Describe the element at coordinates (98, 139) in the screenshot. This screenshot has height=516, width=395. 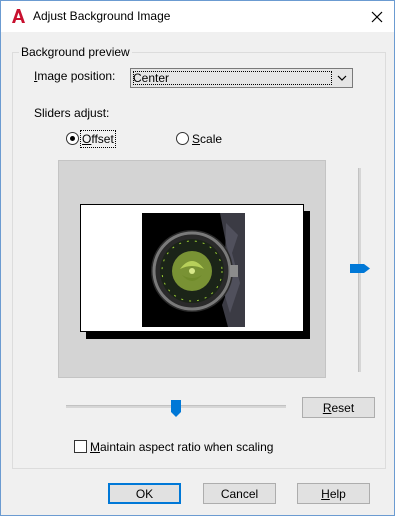
I see `offset-radio-label: Offset` at that location.